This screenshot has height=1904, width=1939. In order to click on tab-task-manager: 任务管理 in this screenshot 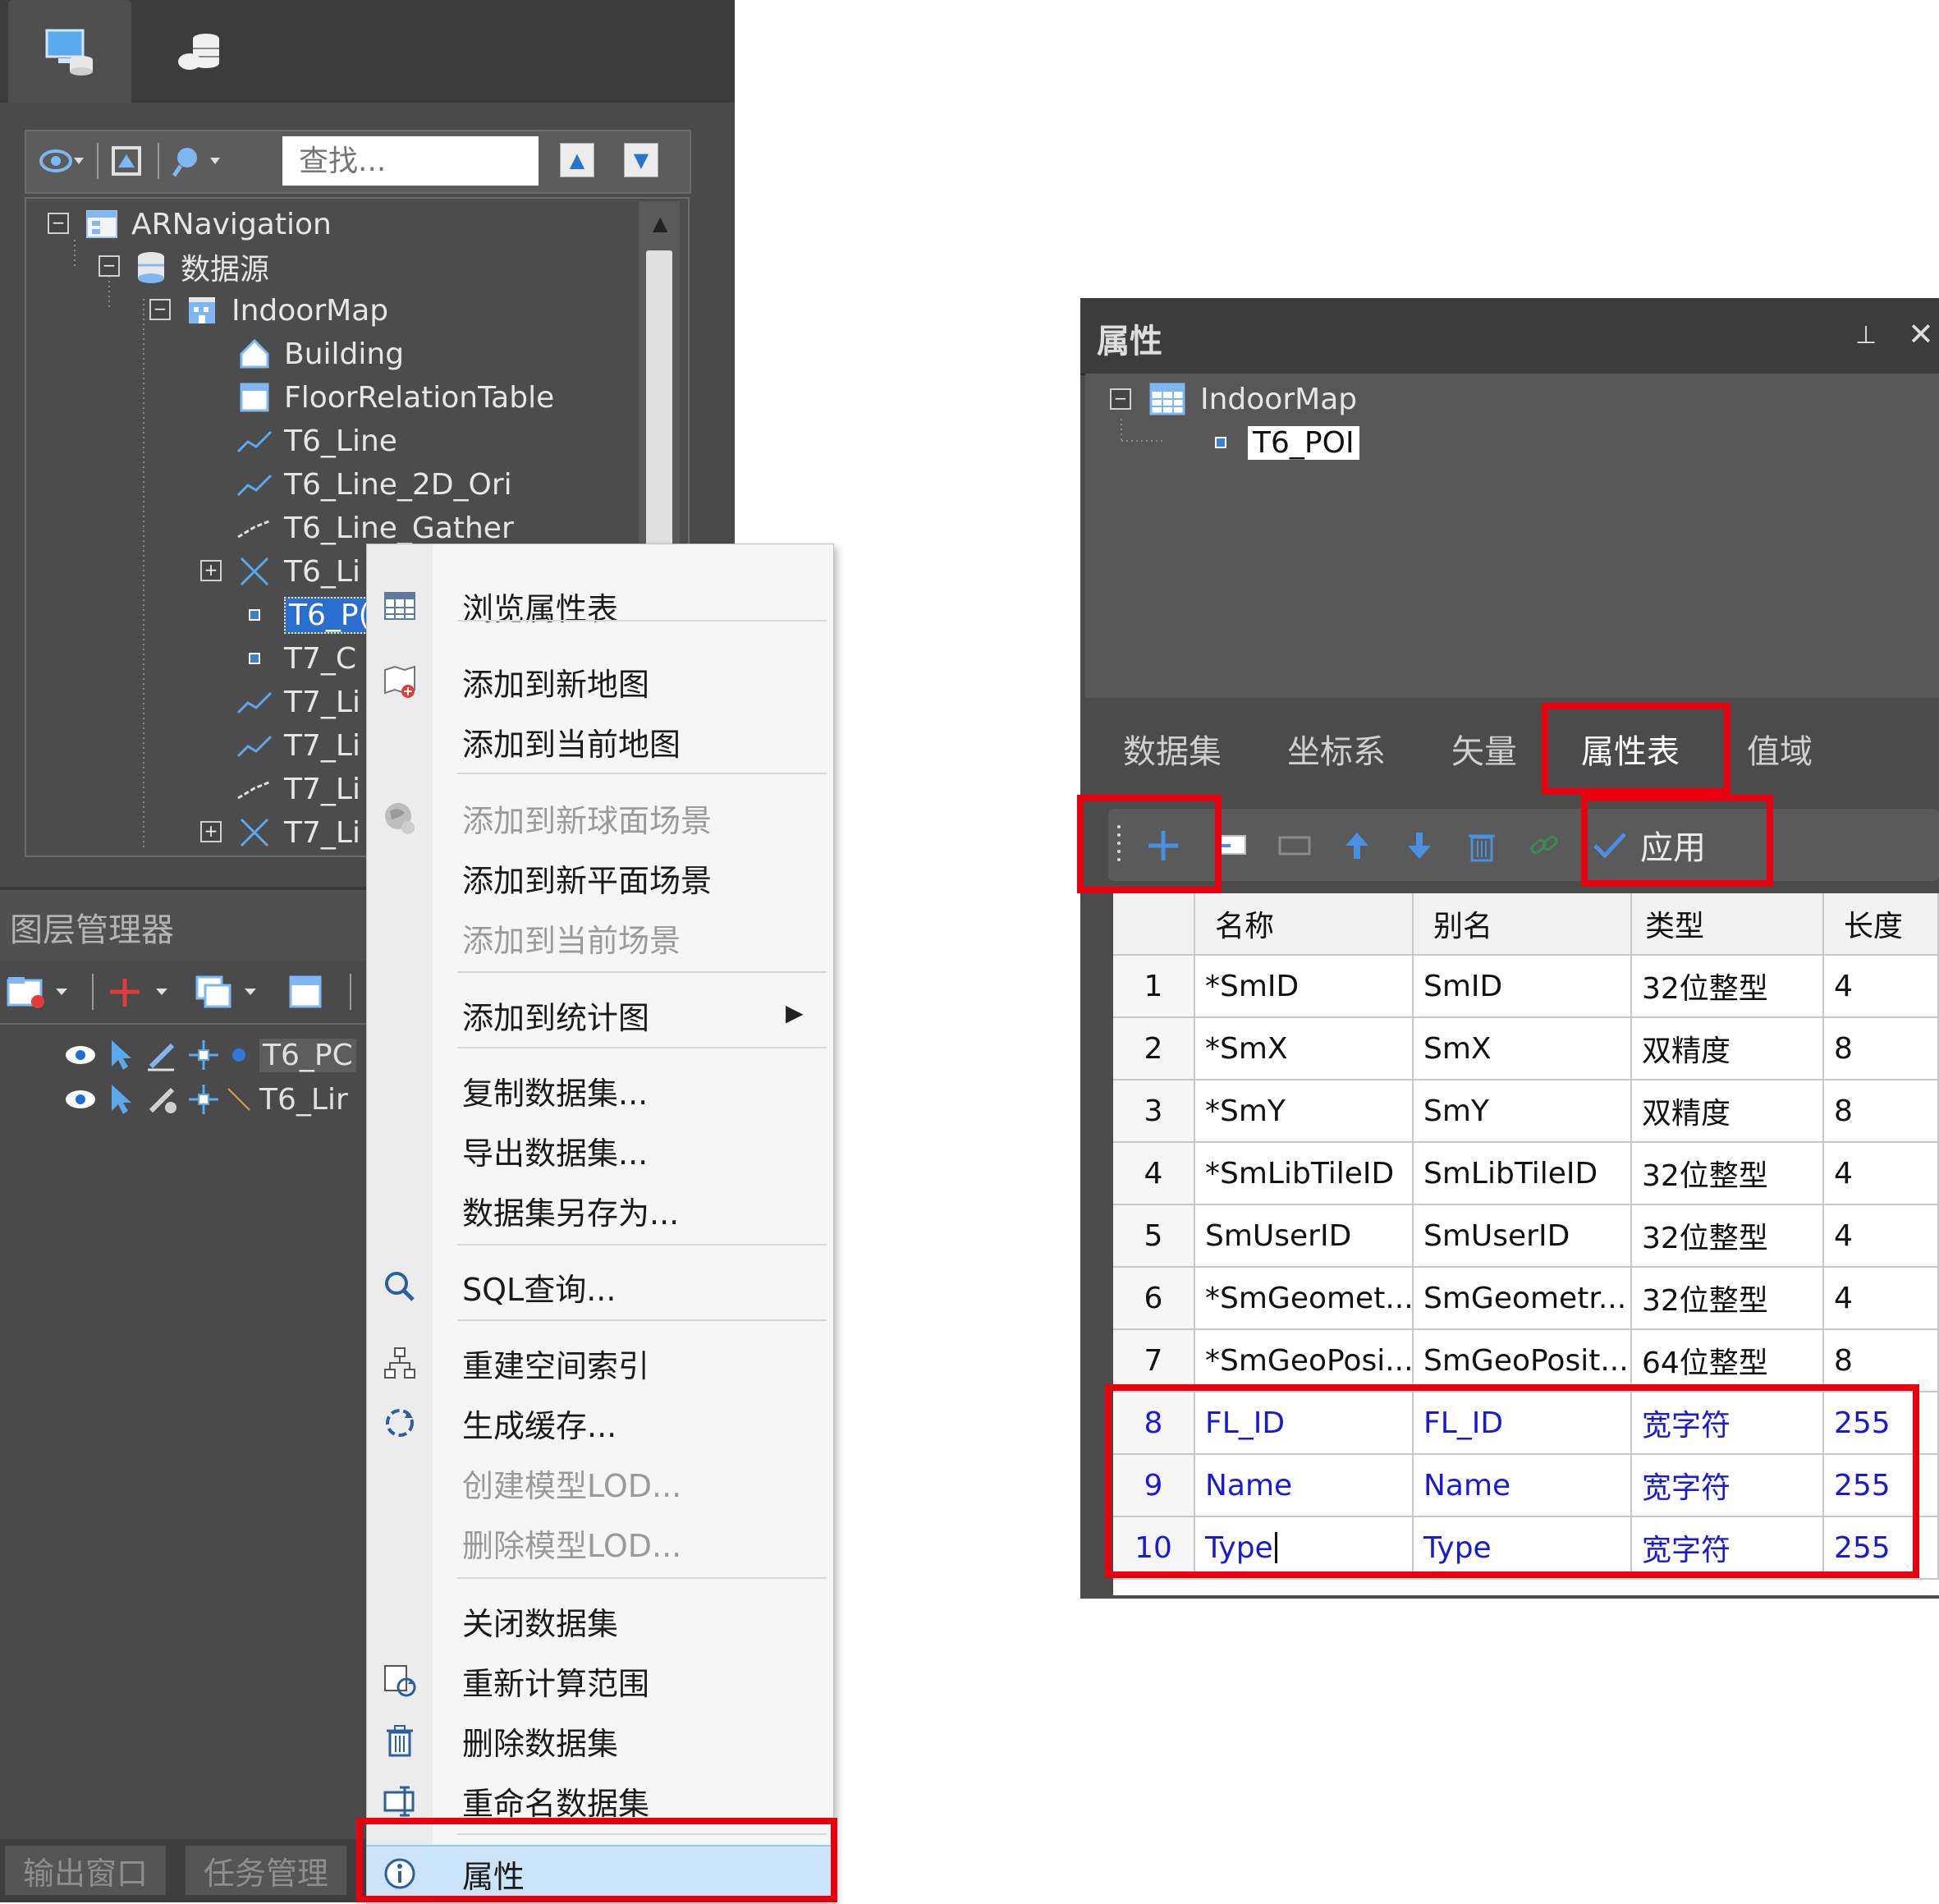, I will do `click(266, 1870)`.